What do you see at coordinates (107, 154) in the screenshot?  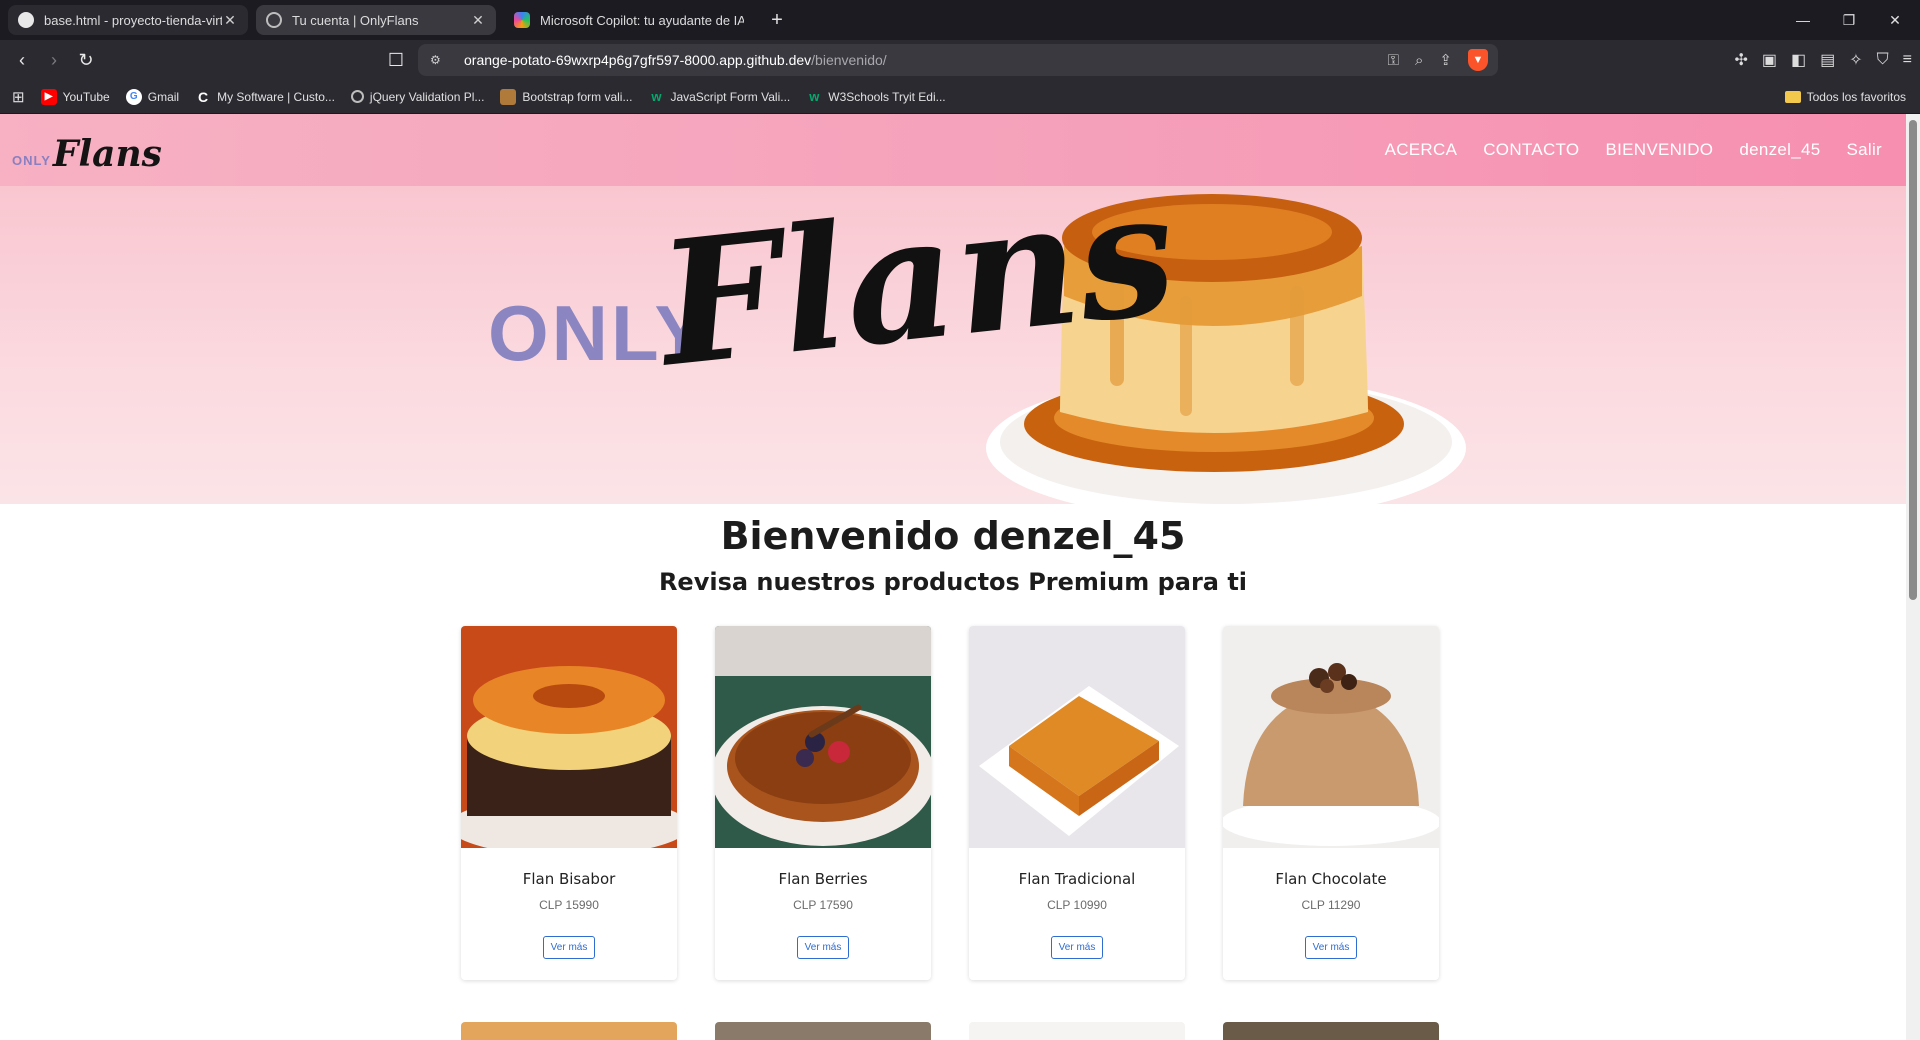 I see `logo-script-text: Flans` at bounding box center [107, 154].